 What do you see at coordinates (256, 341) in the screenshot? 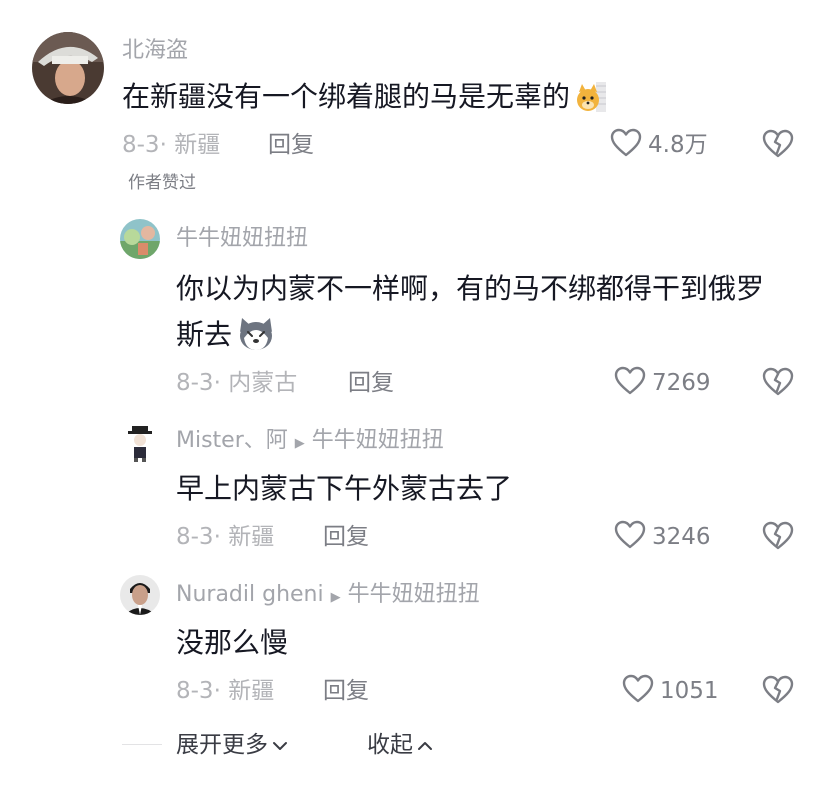
I see `husky-emoji` at bounding box center [256, 341].